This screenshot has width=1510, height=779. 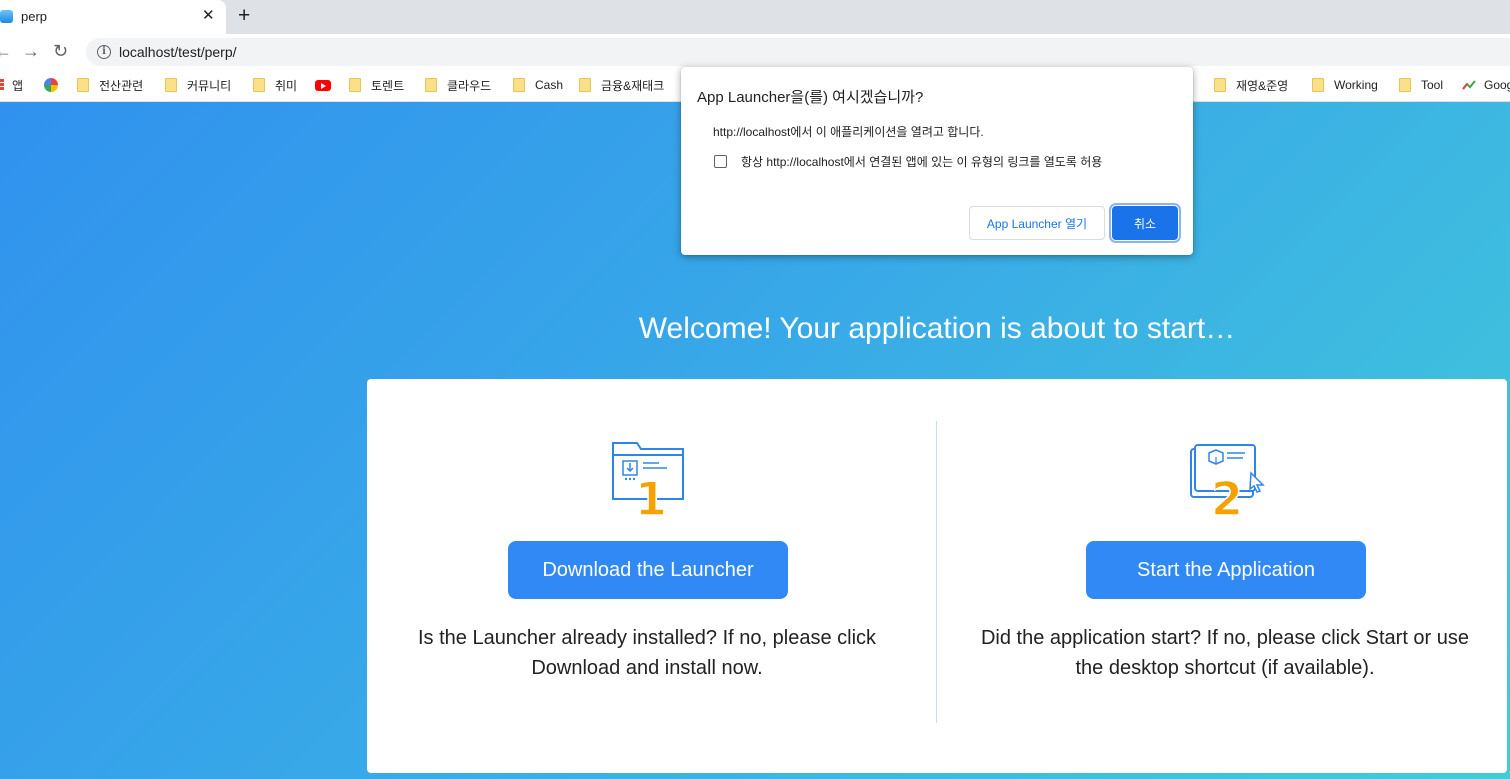 What do you see at coordinates (1227, 495) in the screenshot?
I see `step-number: 2` at bounding box center [1227, 495].